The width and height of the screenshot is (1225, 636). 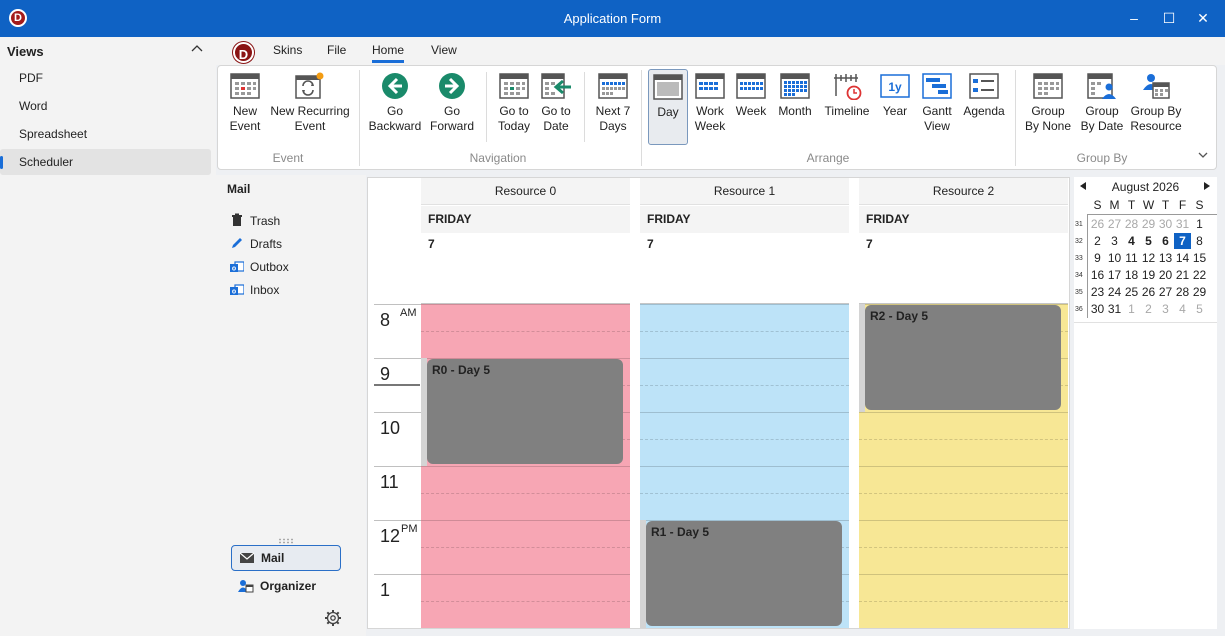 I want to click on calendar-day: 22, so click(x=1199, y=275).